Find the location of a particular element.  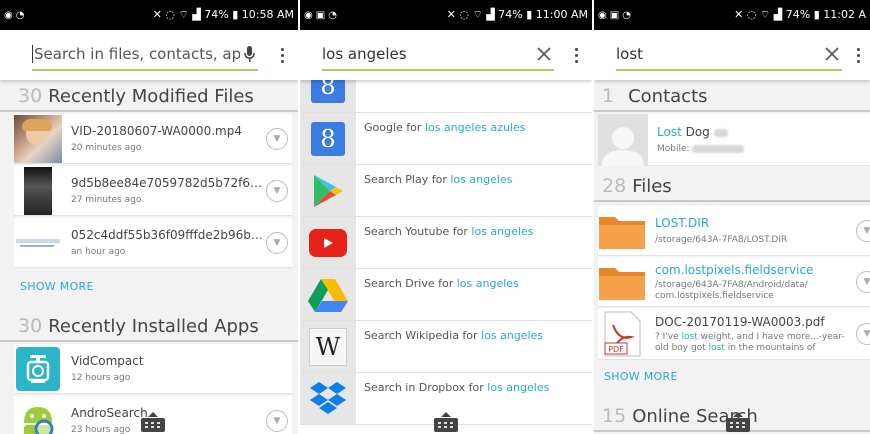

file-path: /storage/643A-7FA8/Android/data/ is located at coordinates (731, 284).